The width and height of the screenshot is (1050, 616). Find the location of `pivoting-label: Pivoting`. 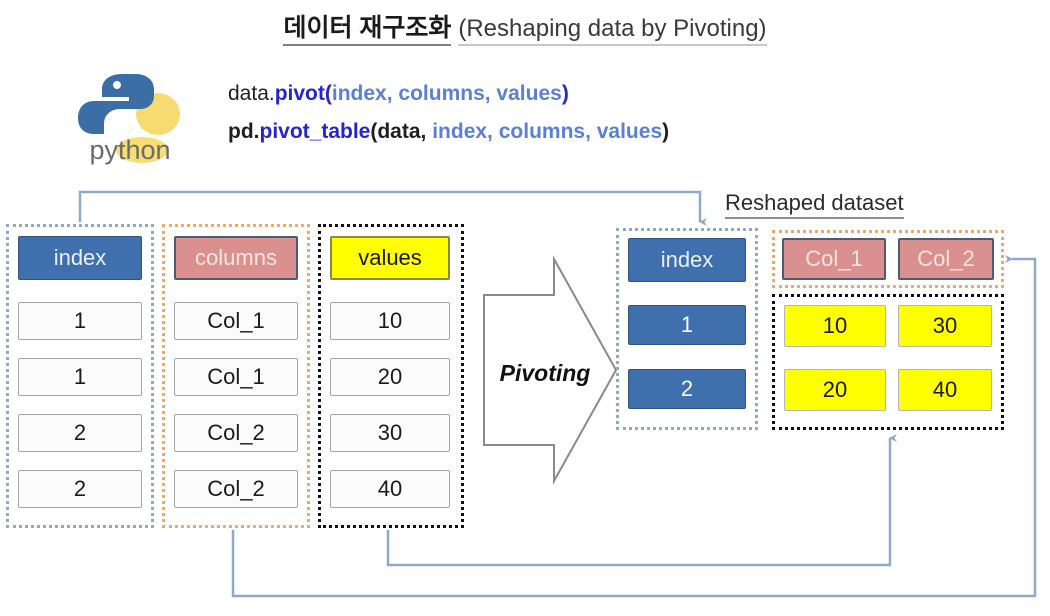

pivoting-label: Pivoting is located at coordinates (545, 373).